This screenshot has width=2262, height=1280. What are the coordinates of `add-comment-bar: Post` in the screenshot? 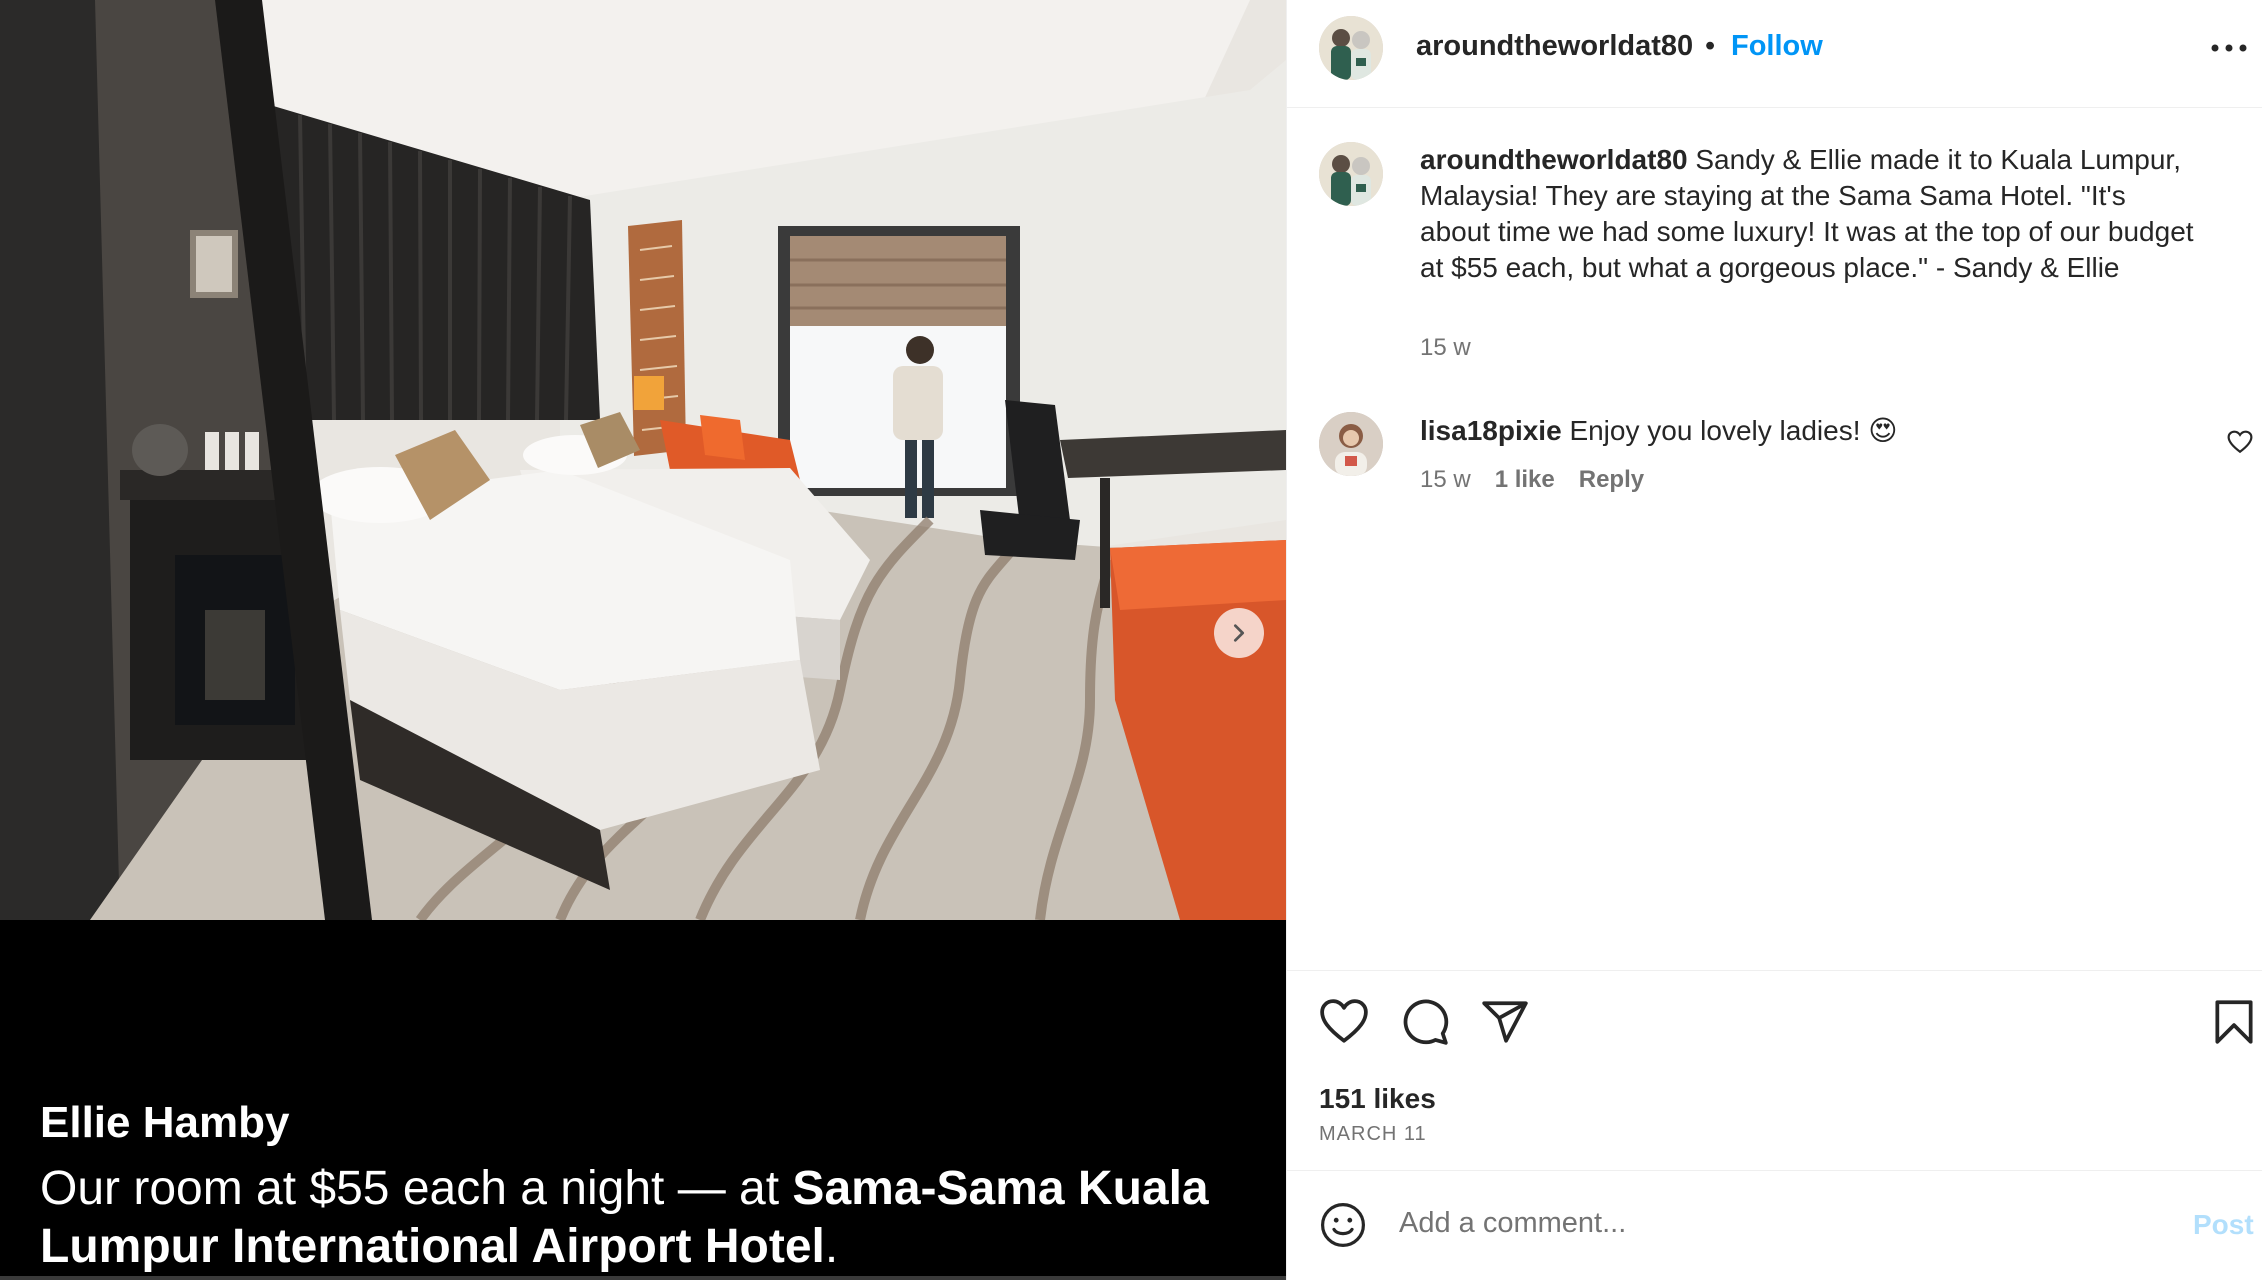 It's located at (1774, 1225).